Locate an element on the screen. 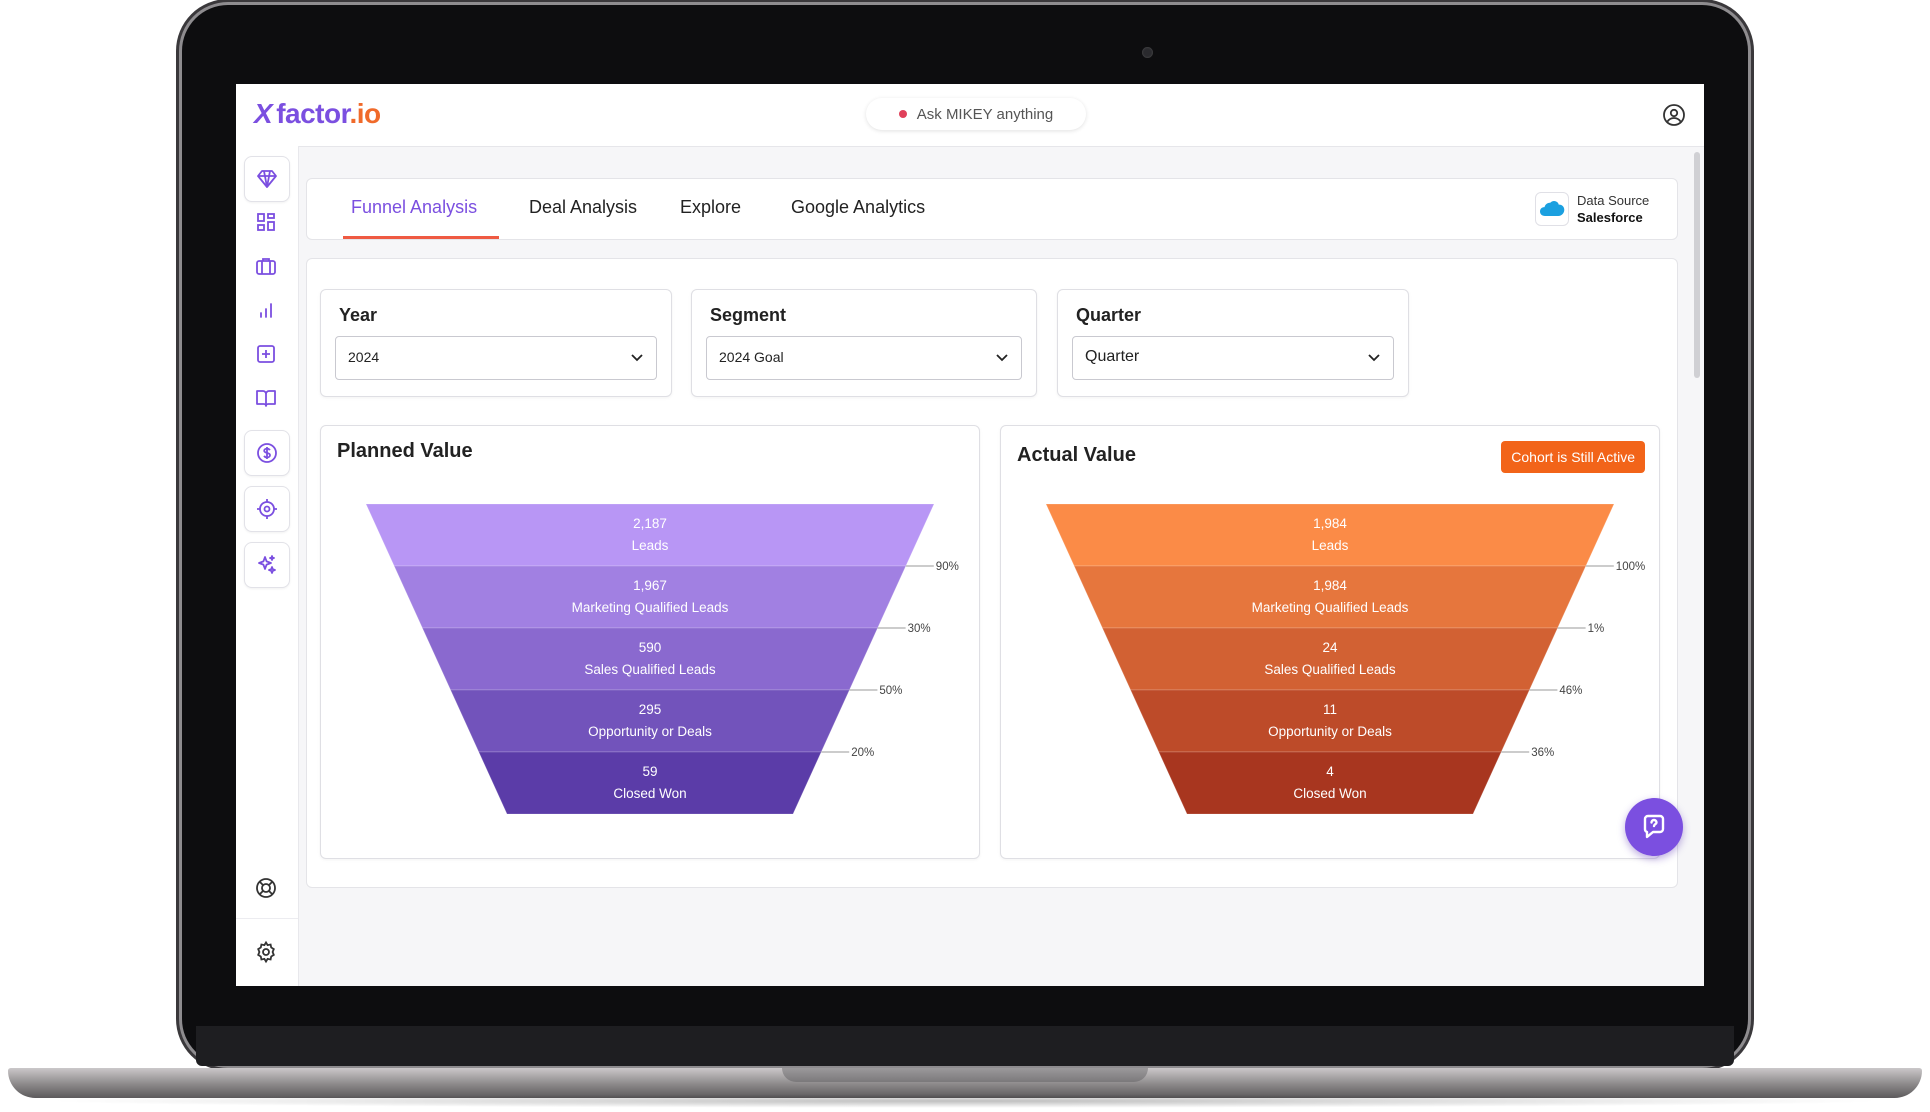 This screenshot has width=1930, height=1112. active-tab-indicator is located at coordinates (421, 237).